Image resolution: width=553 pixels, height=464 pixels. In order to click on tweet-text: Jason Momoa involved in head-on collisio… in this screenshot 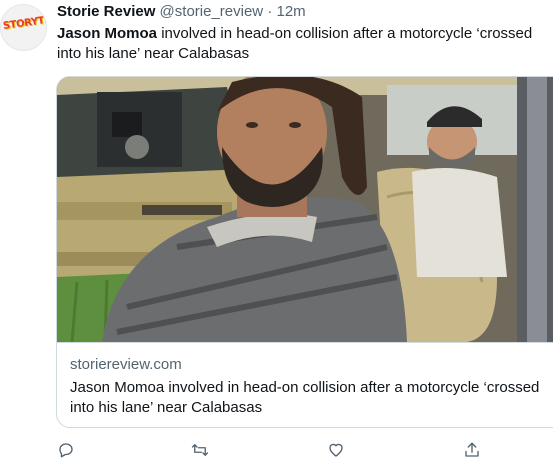, I will do `click(305, 44)`.